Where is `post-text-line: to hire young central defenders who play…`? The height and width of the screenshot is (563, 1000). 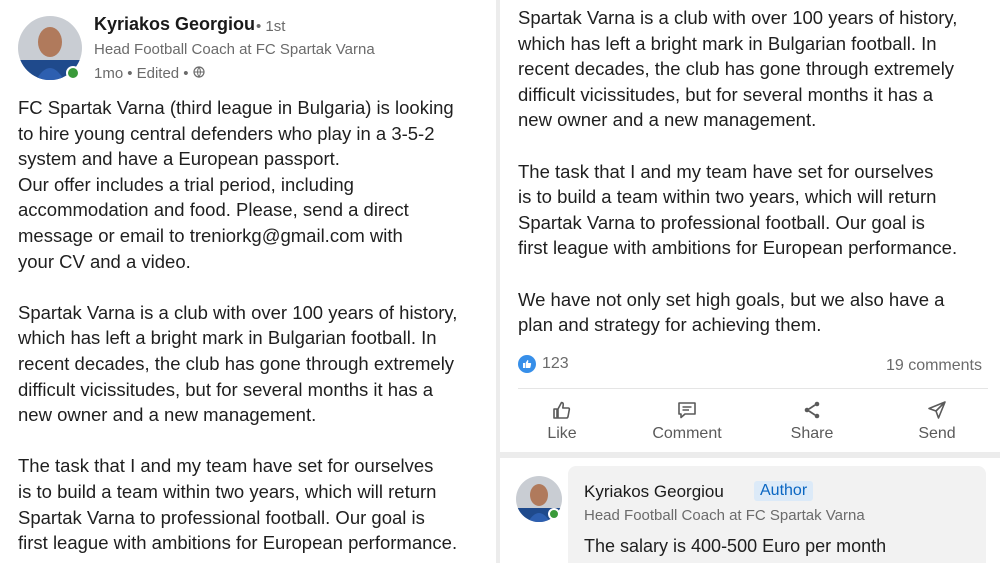 post-text-line: to hire young central defenders who play… is located at coordinates (226, 133).